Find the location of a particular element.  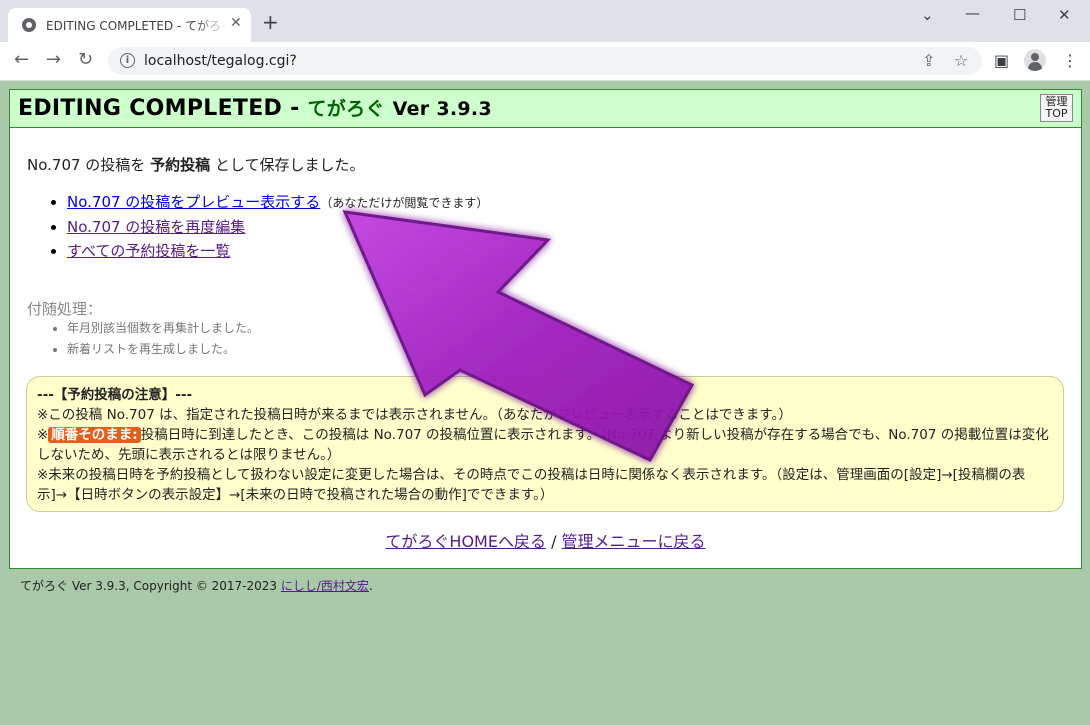

close-window-button: ✕ is located at coordinates (1064, 15).